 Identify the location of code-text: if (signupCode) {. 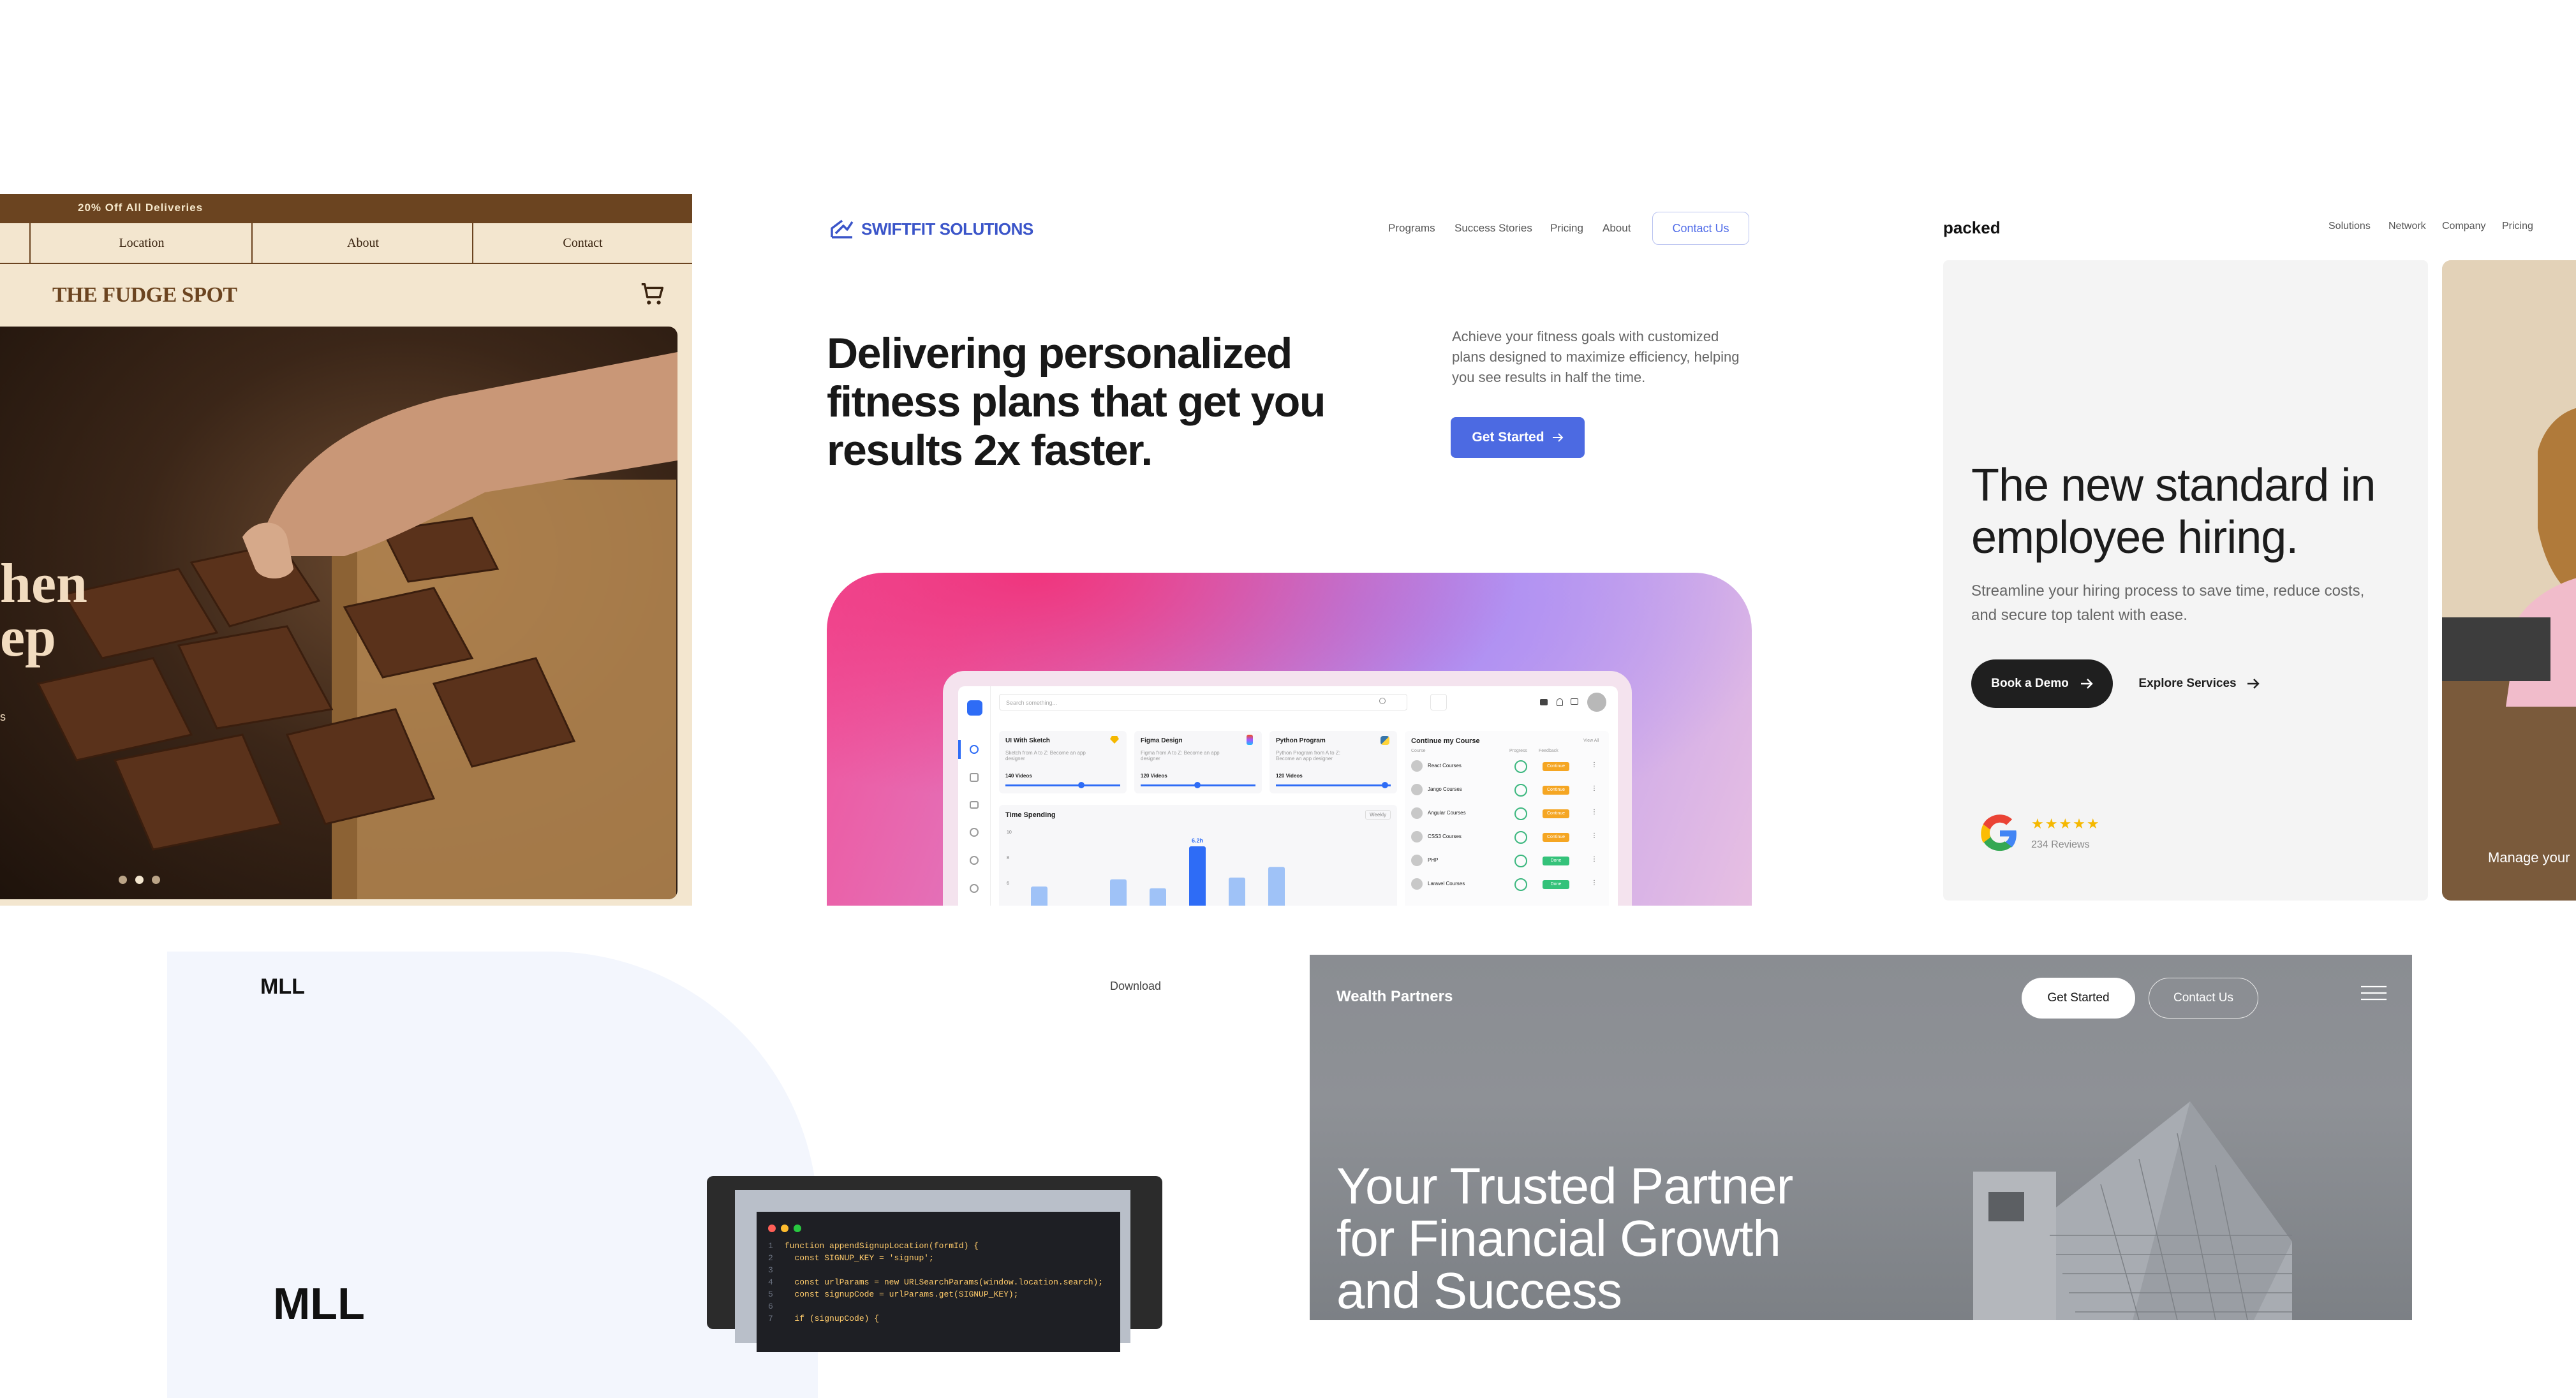
(832, 1318).